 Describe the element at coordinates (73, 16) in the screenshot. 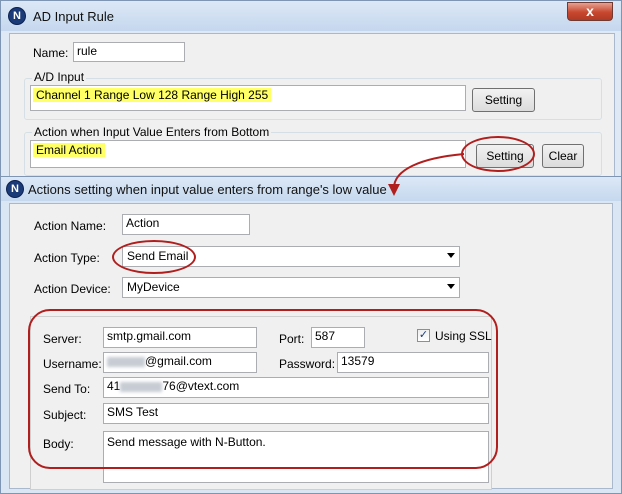

I see `window-title: AD Input Rule` at that location.